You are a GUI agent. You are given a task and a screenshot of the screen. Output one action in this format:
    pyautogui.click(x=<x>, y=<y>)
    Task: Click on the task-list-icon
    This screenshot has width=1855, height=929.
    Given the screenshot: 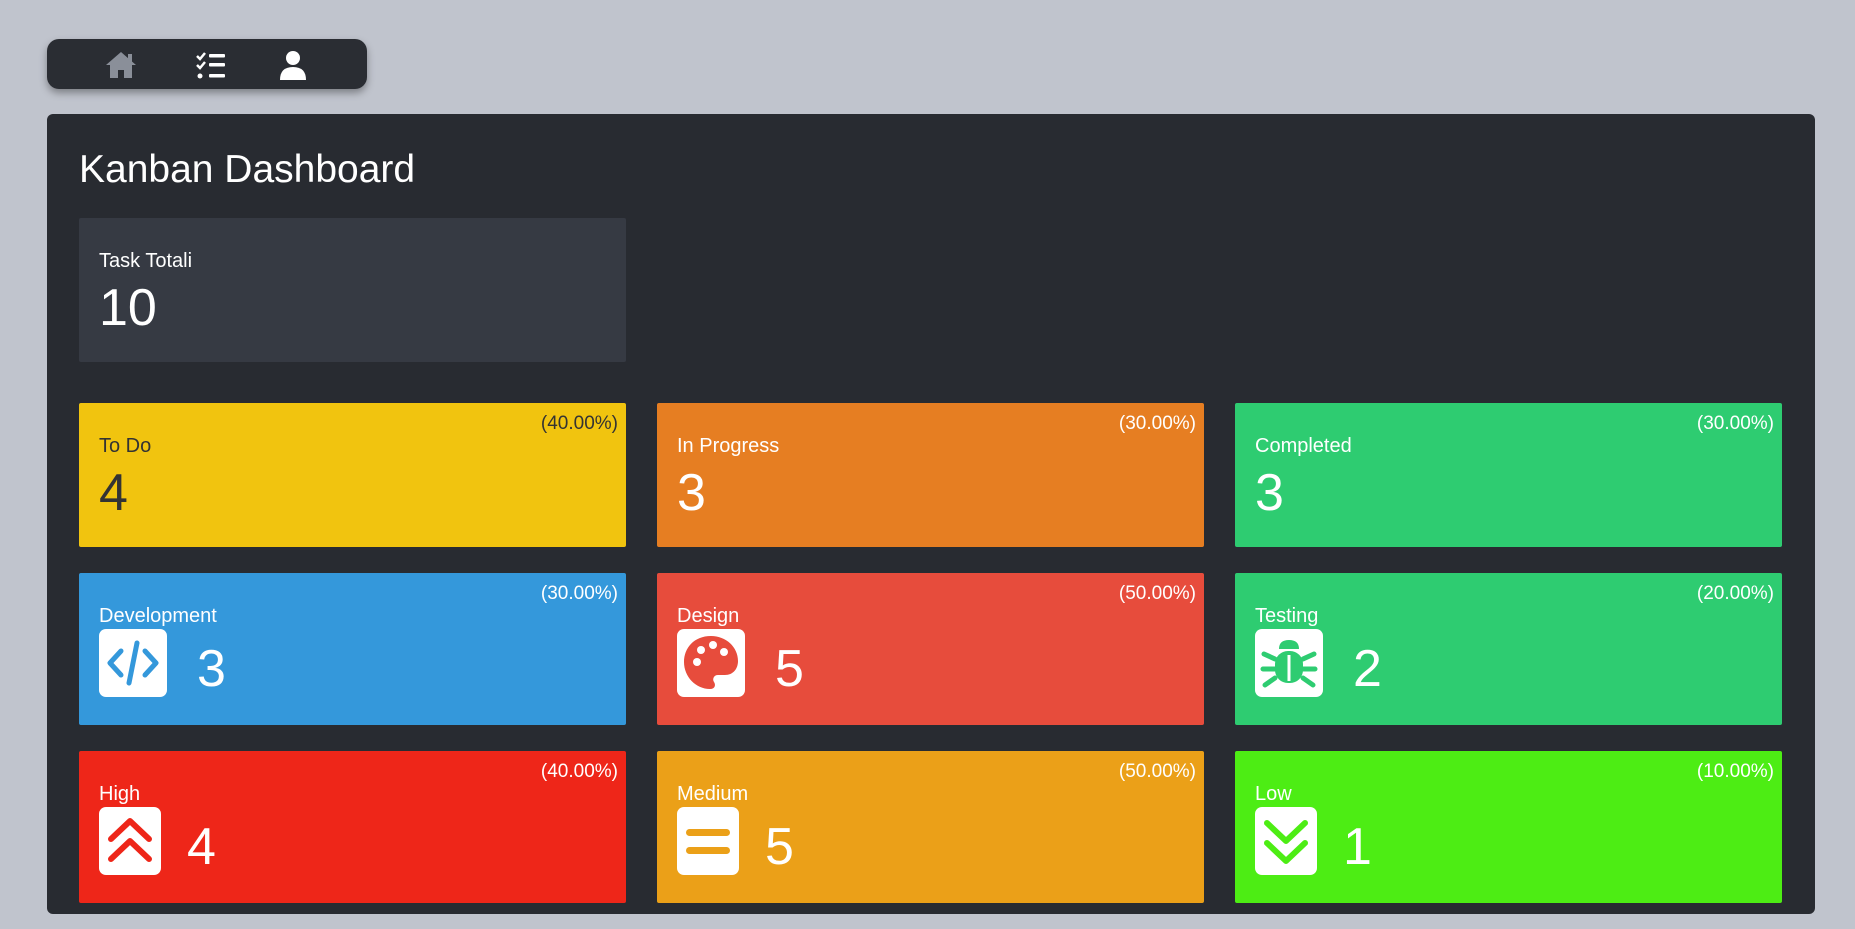 What is the action you would take?
    pyautogui.click(x=211, y=65)
    